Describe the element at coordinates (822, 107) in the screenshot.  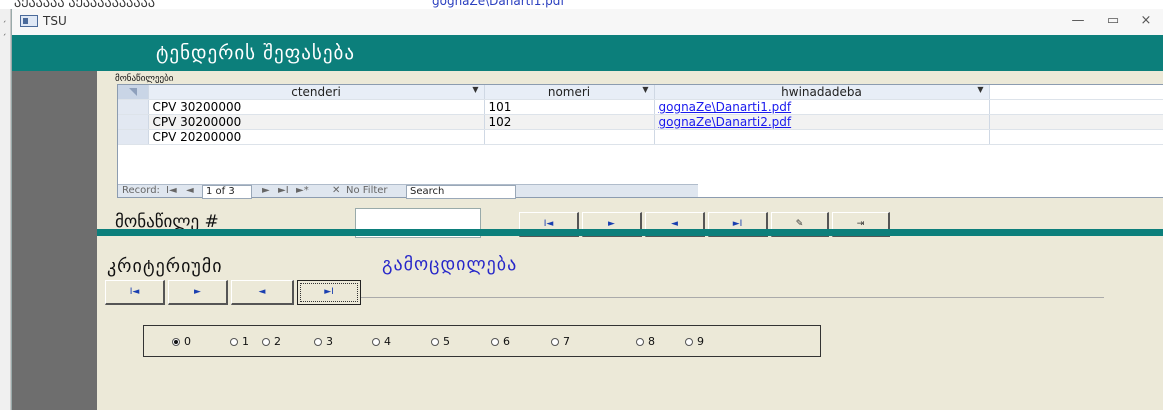
I see `cell-hwinadadeba: gognaZe\Danarti1.pdf` at that location.